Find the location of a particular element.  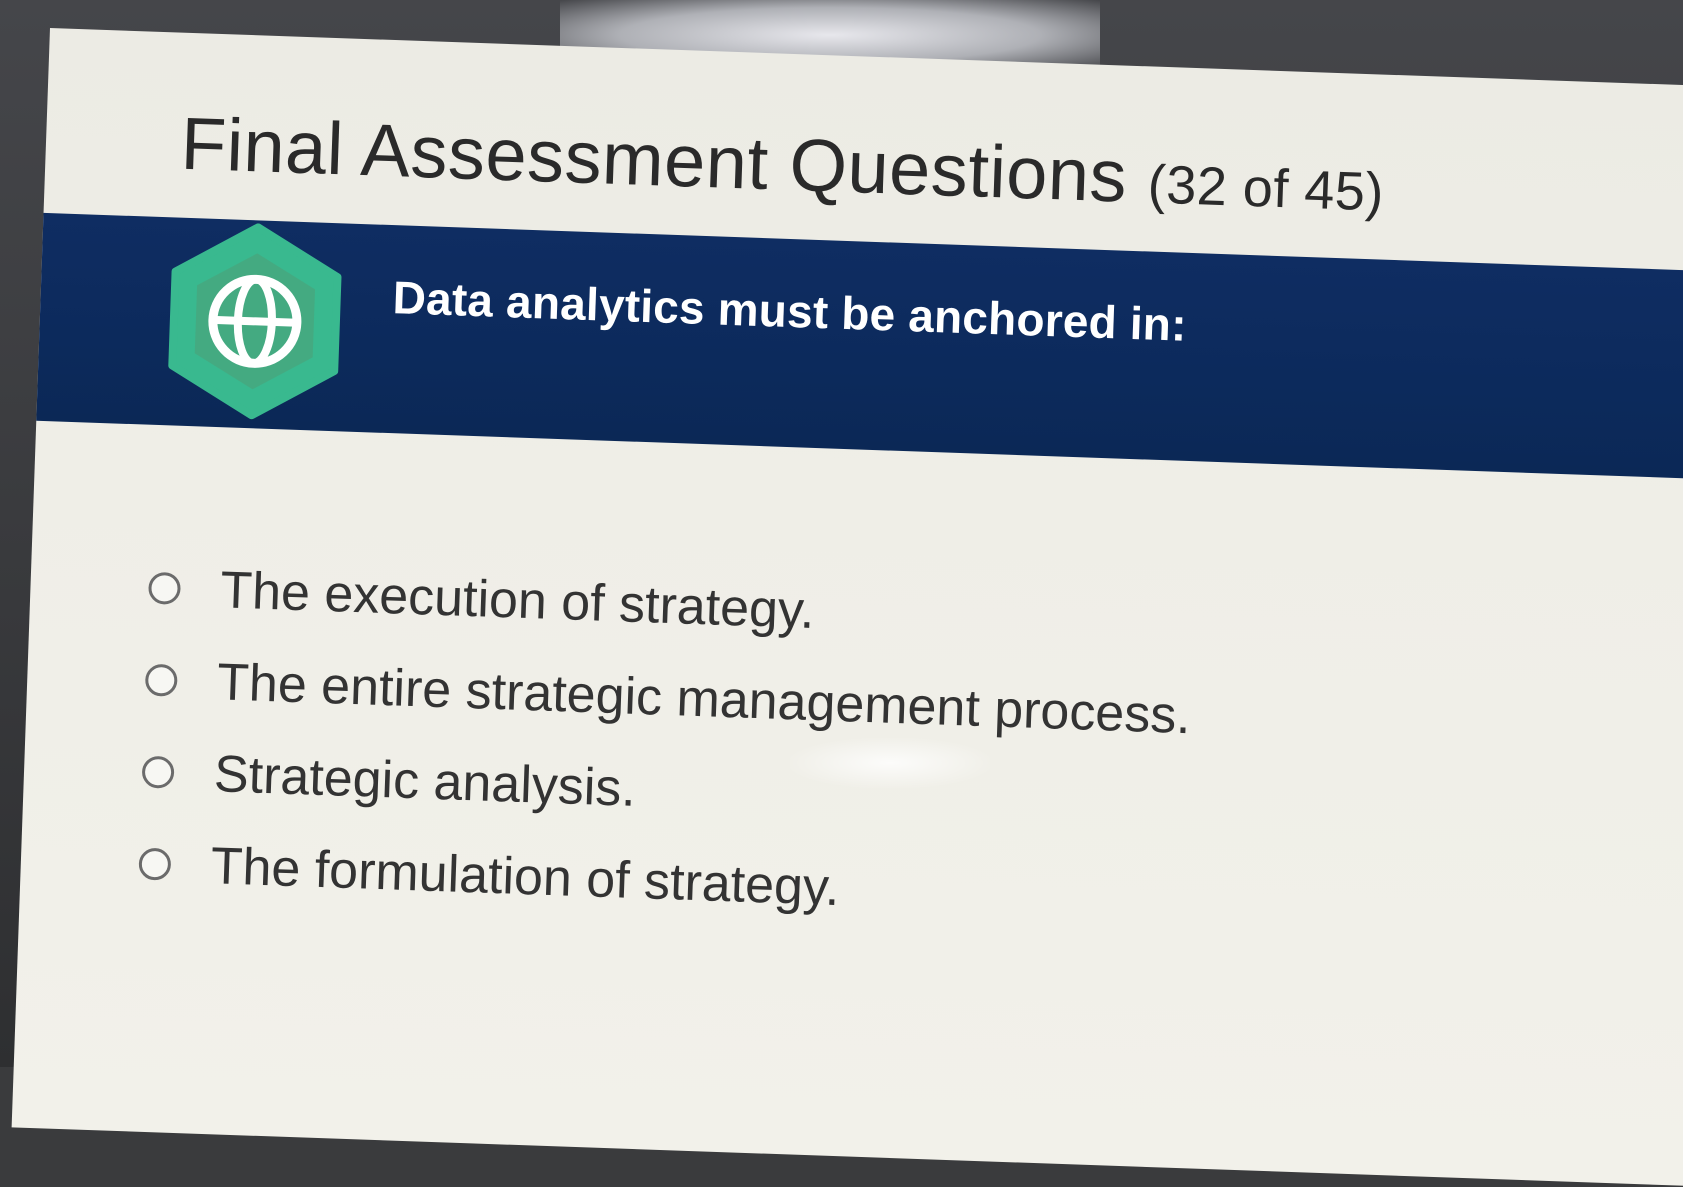

page-title-text: Final Assessment Questions is located at coordinates (654, 159).